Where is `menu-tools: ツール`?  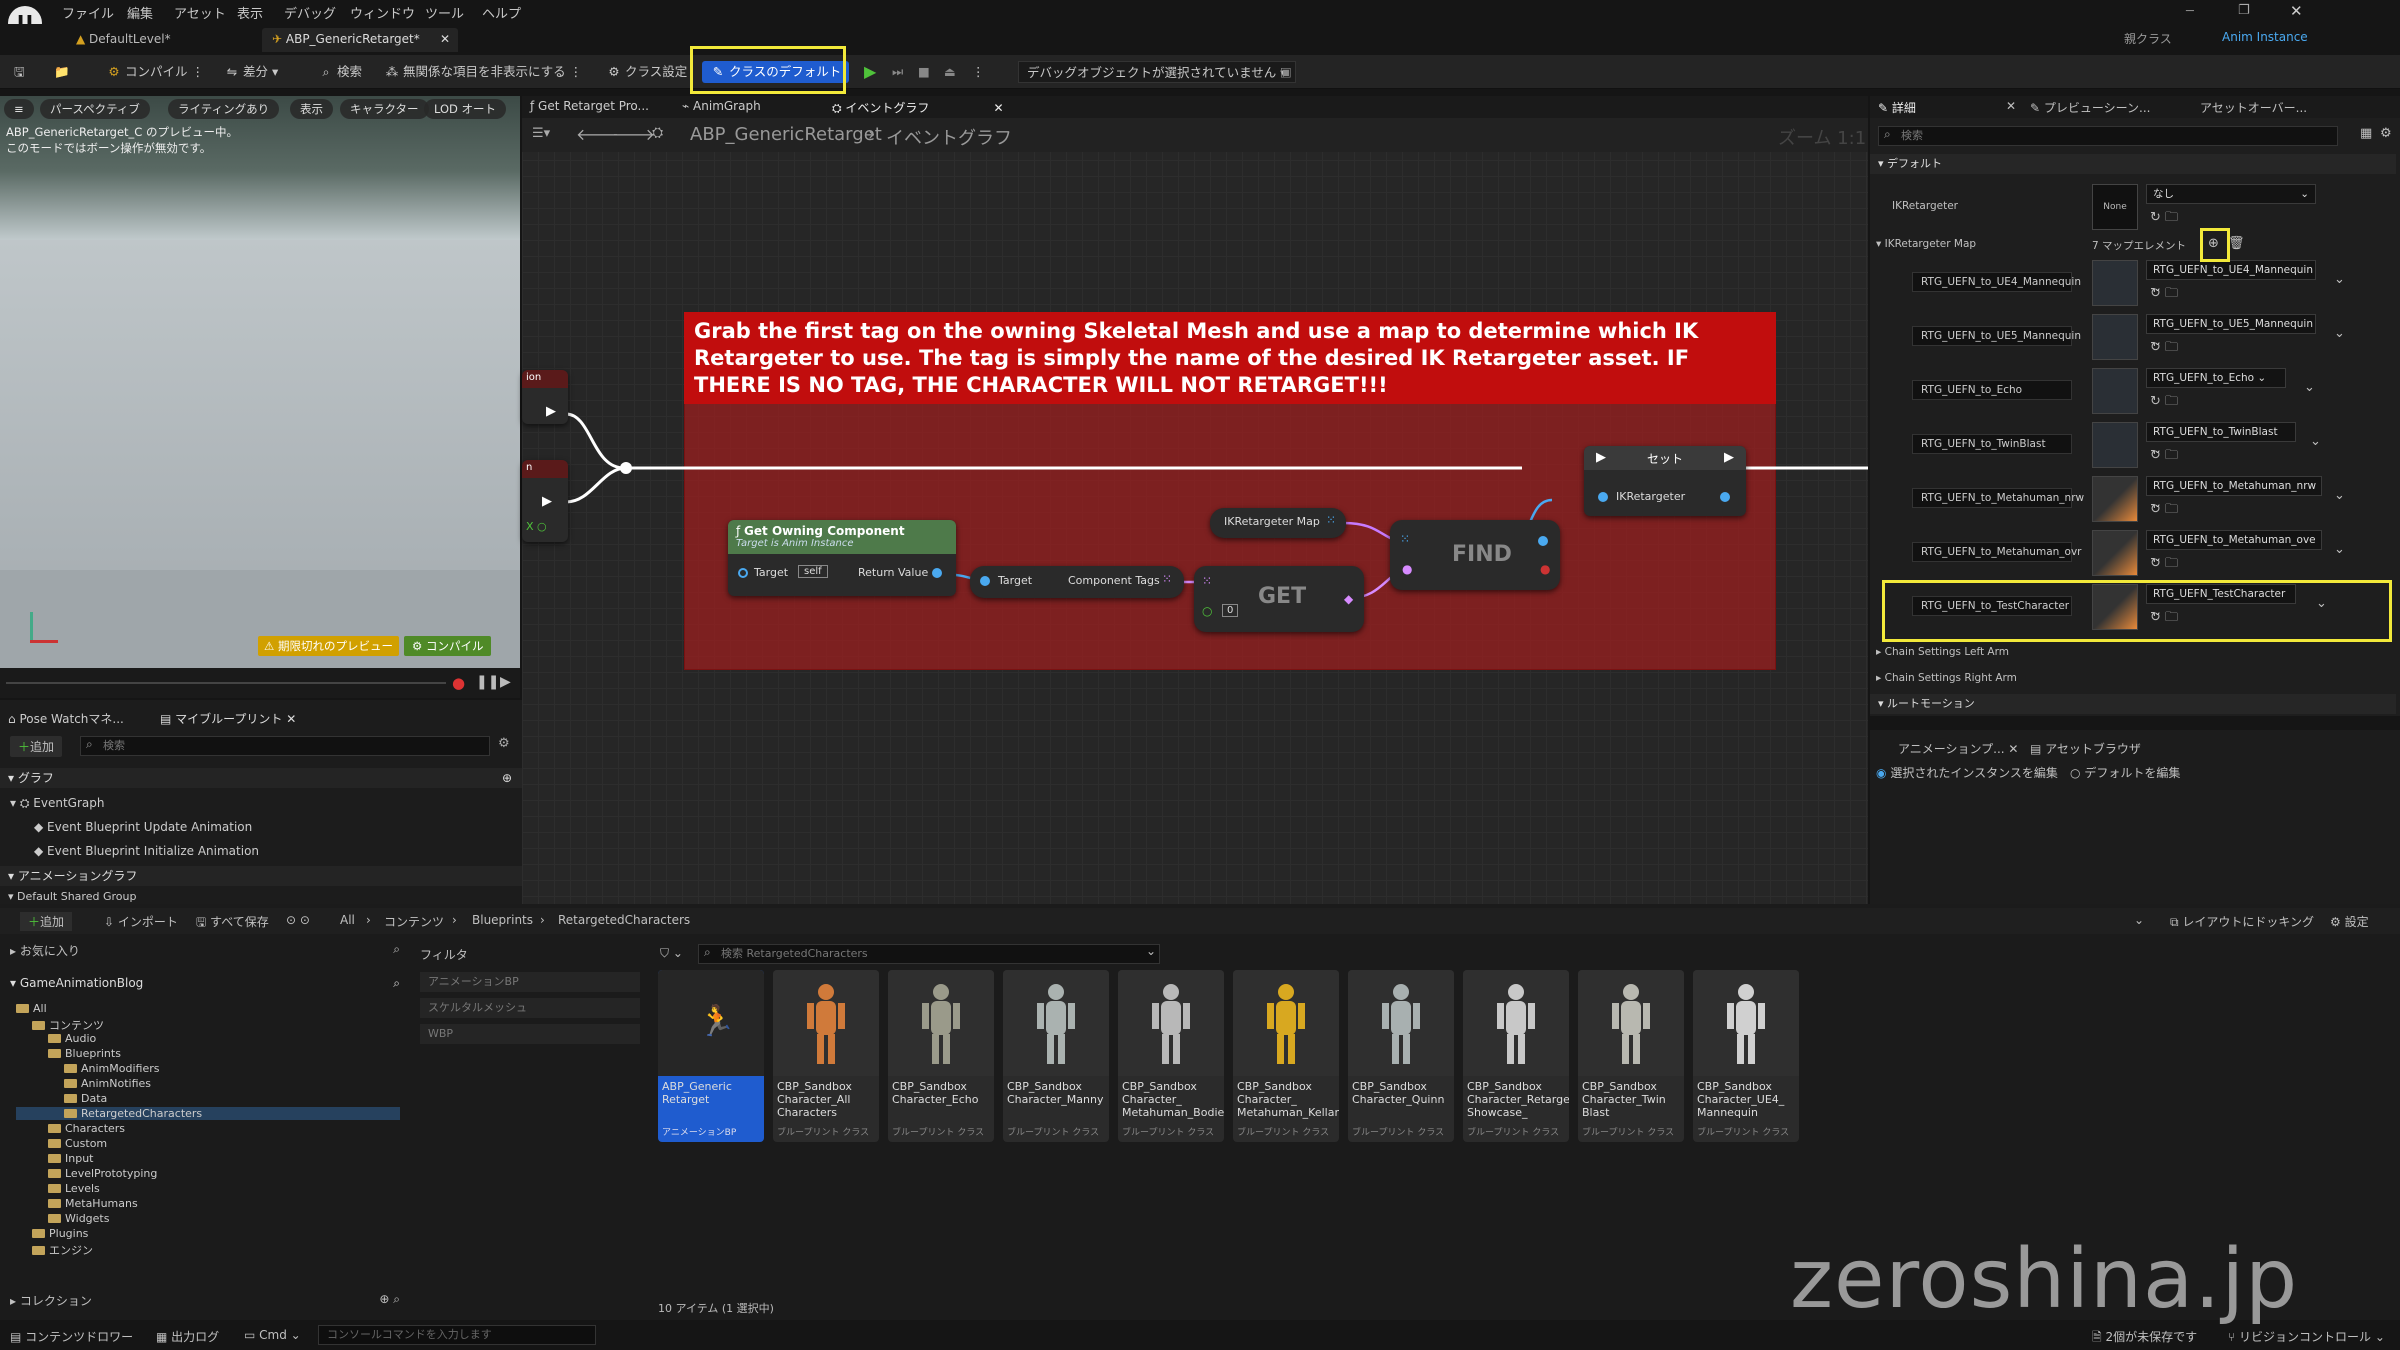
menu-tools: ツール is located at coordinates (444, 12).